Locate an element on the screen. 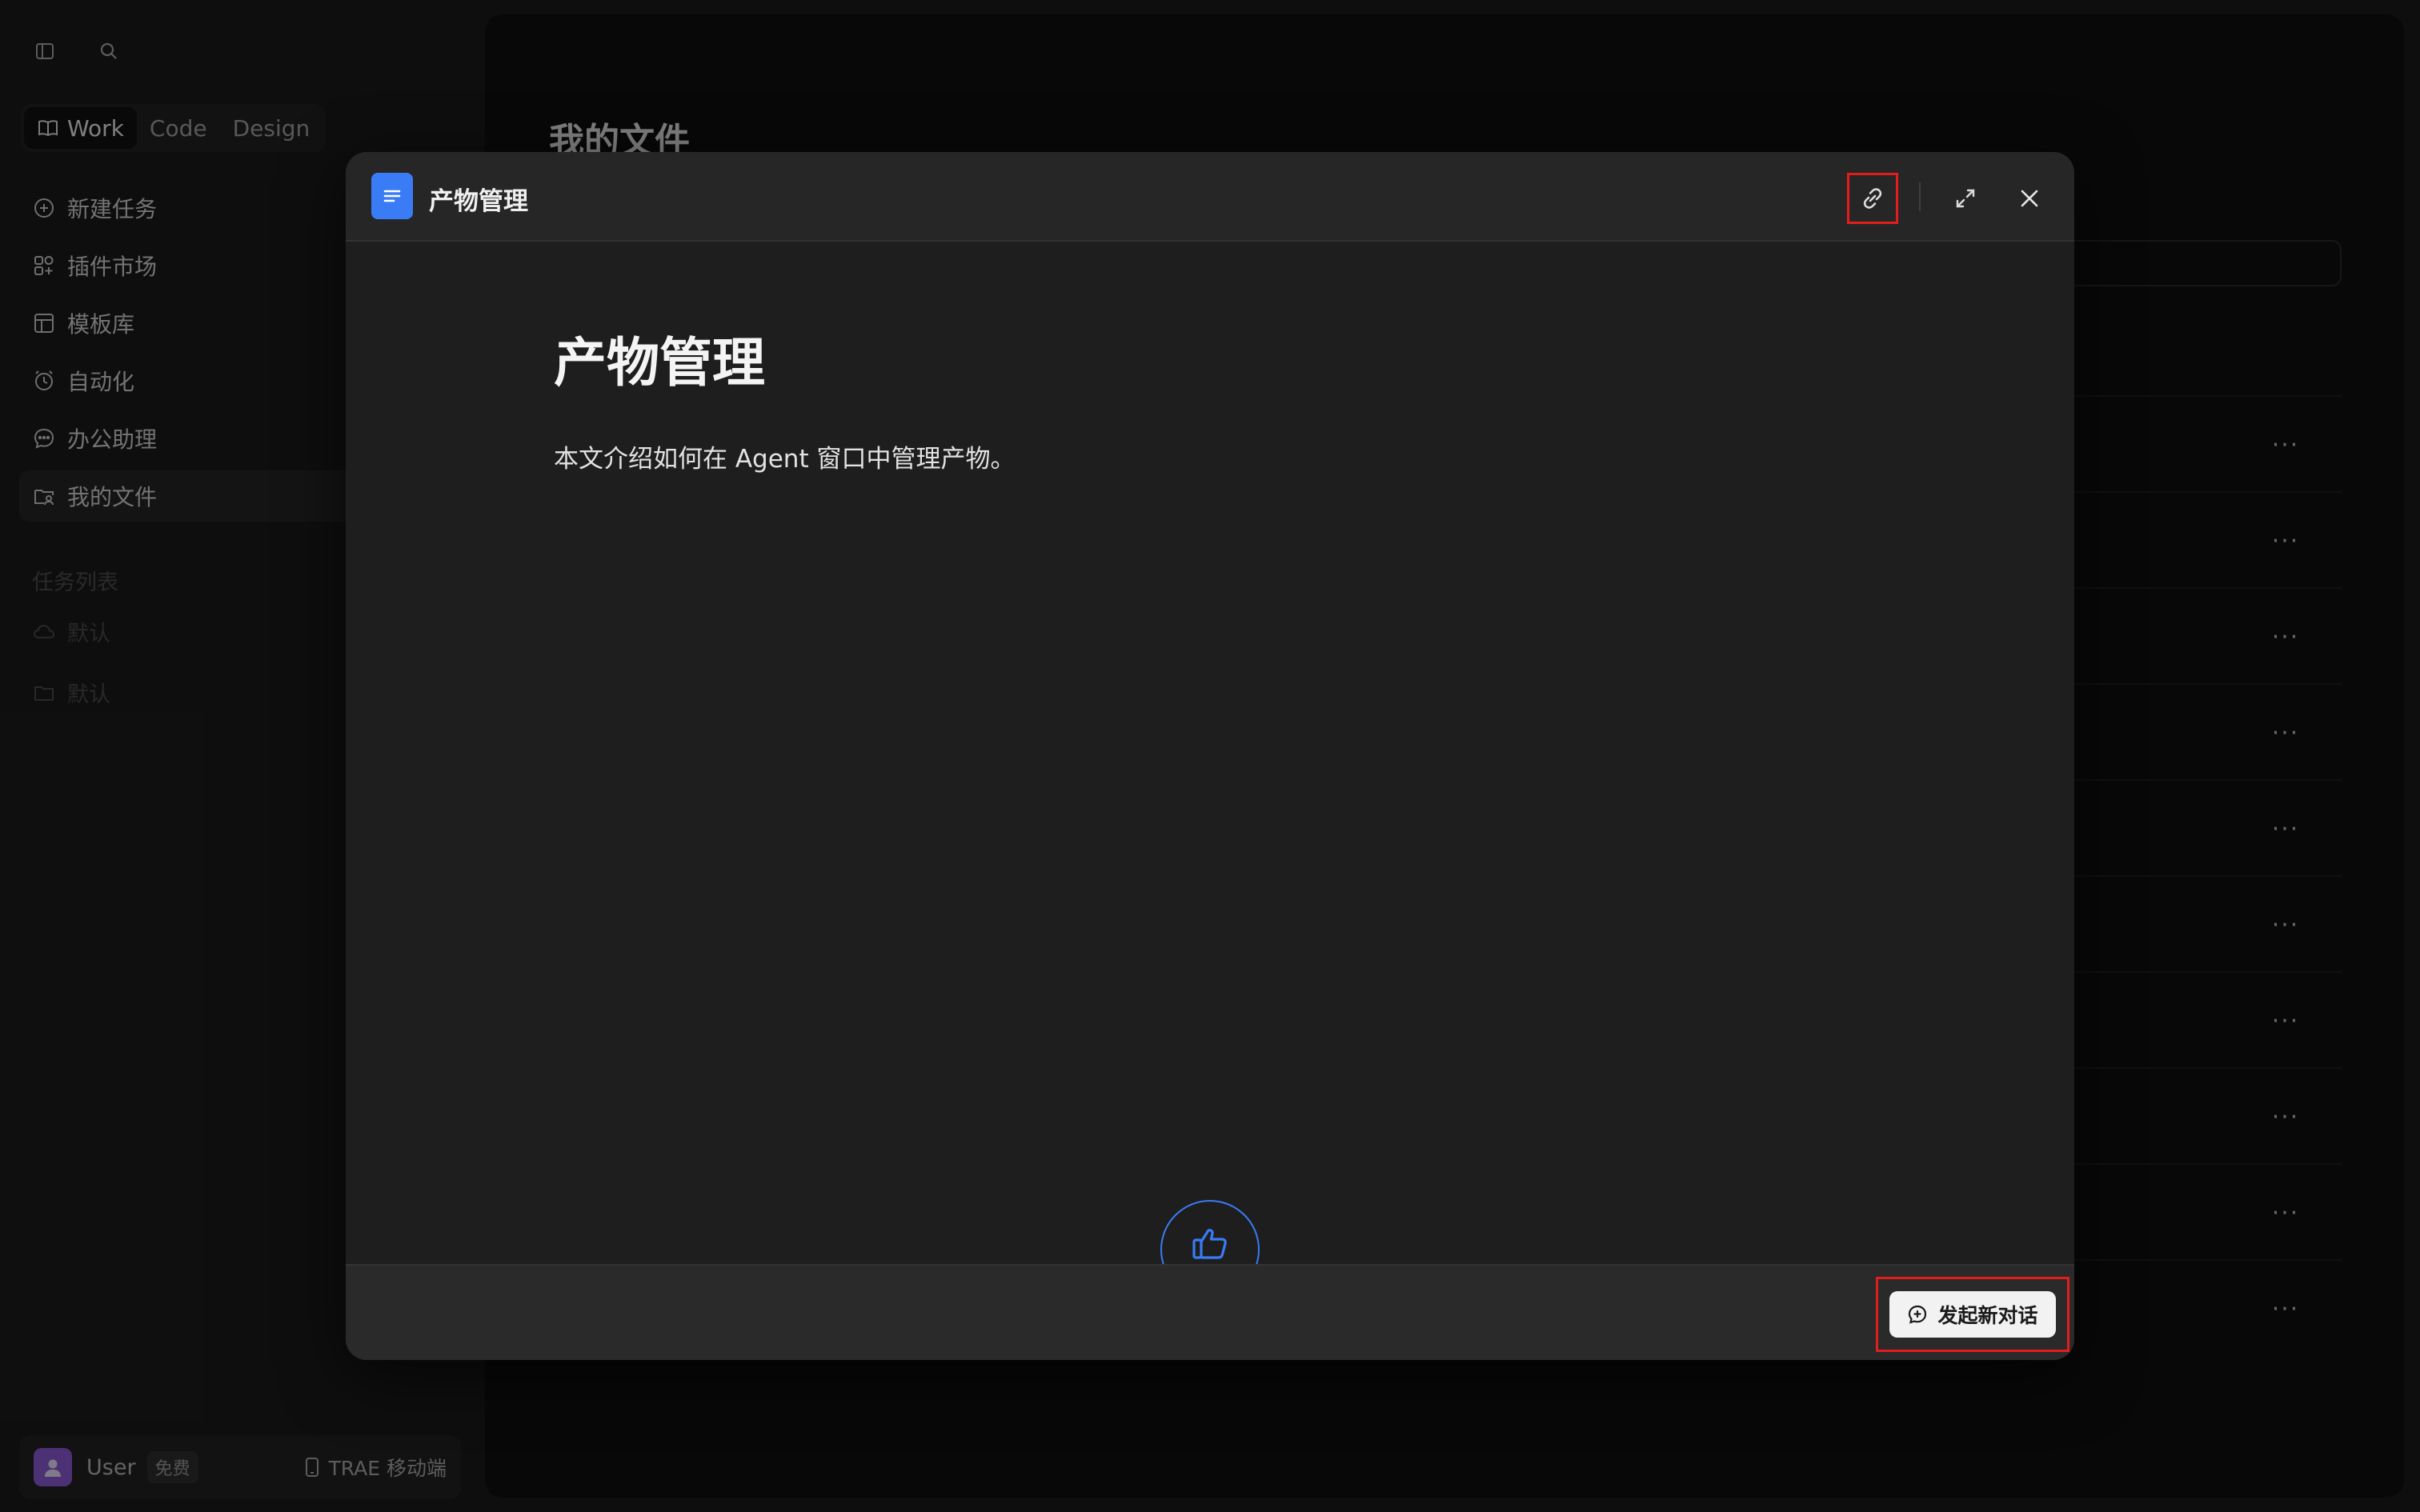 Image resolution: width=2420 pixels, height=1512 pixels. modal-footer: 发起新对话 is located at coordinates (1210, 1312).